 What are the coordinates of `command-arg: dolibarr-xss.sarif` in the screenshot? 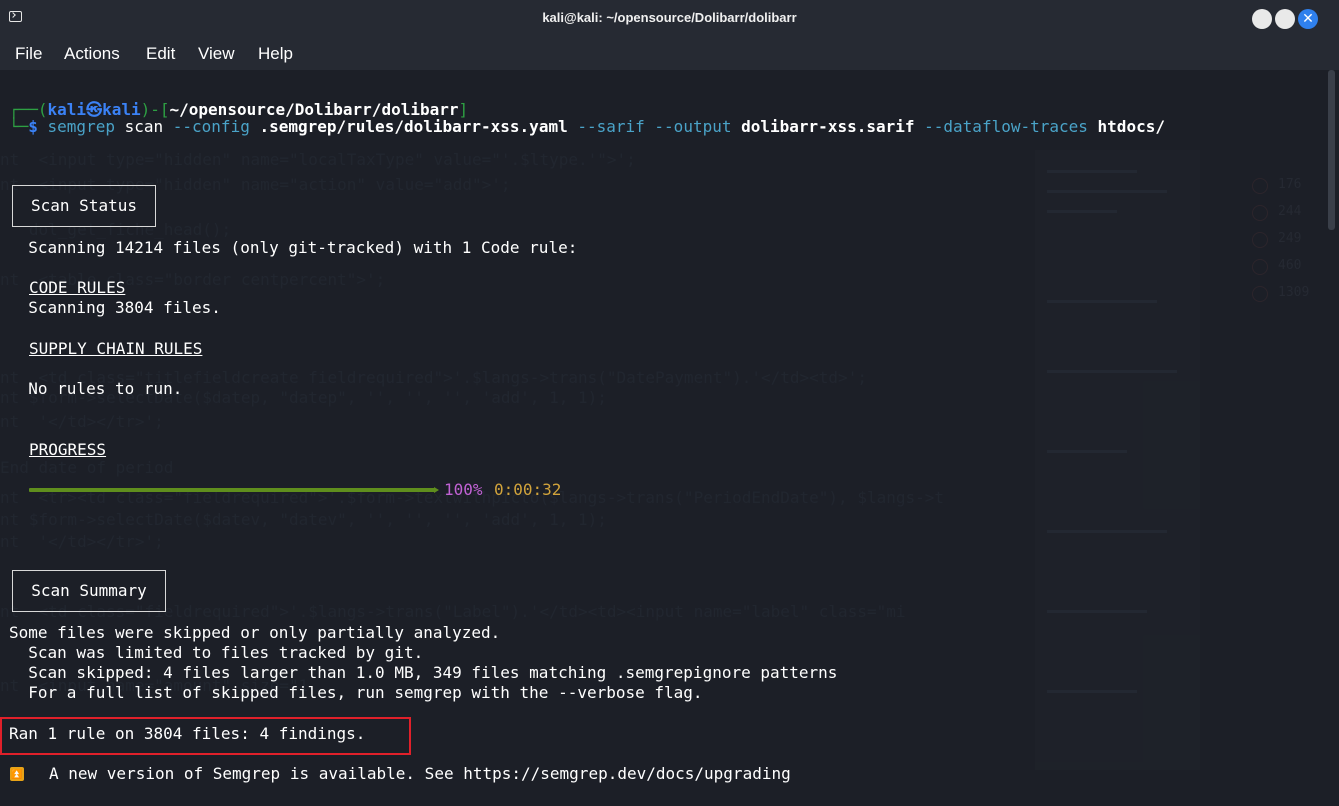 It's located at (828, 126).